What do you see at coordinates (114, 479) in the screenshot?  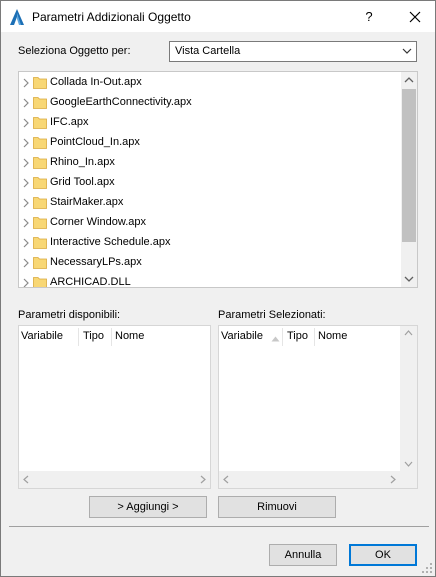 I see `available-horizontal-scrollbar` at bounding box center [114, 479].